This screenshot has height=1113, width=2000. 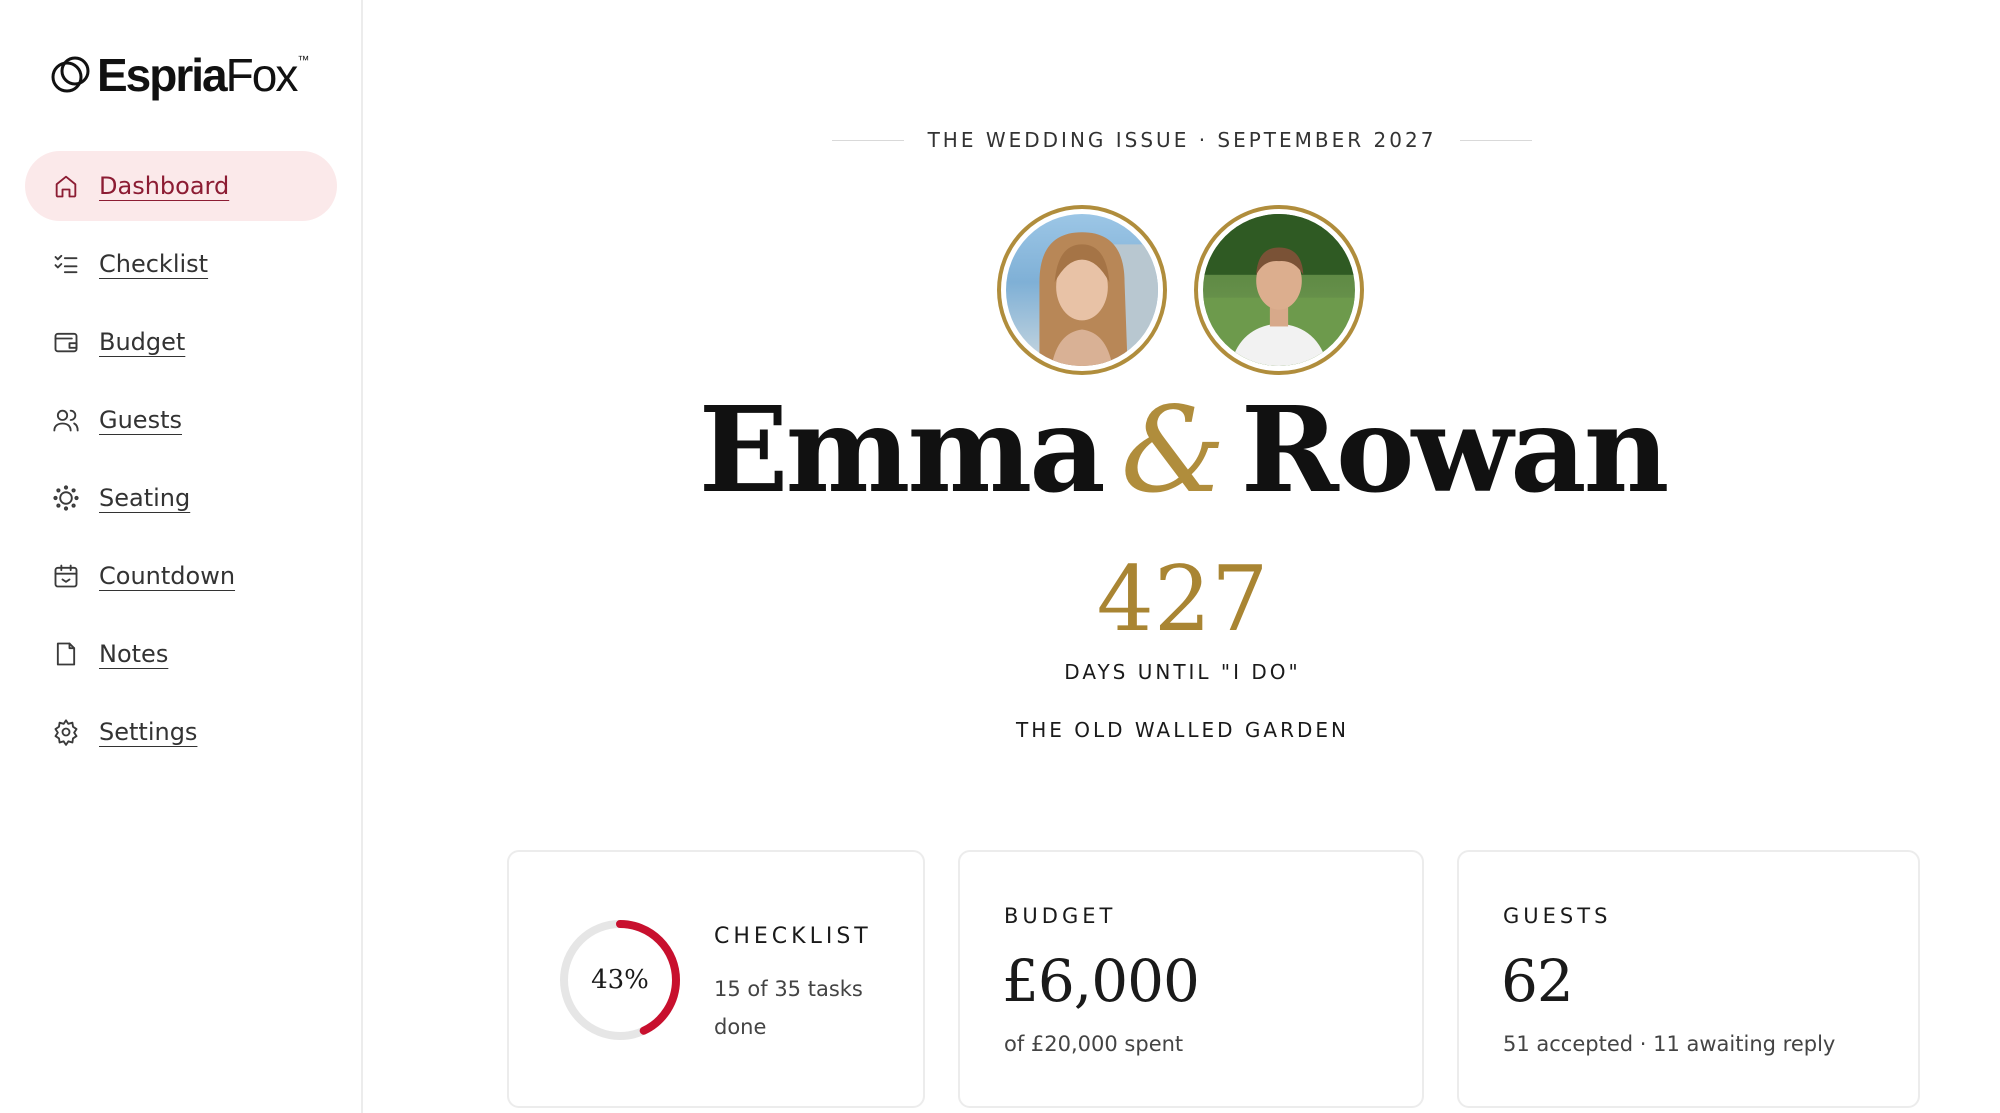 I want to click on sidebar-item-notes: Notes, so click(x=181, y=654).